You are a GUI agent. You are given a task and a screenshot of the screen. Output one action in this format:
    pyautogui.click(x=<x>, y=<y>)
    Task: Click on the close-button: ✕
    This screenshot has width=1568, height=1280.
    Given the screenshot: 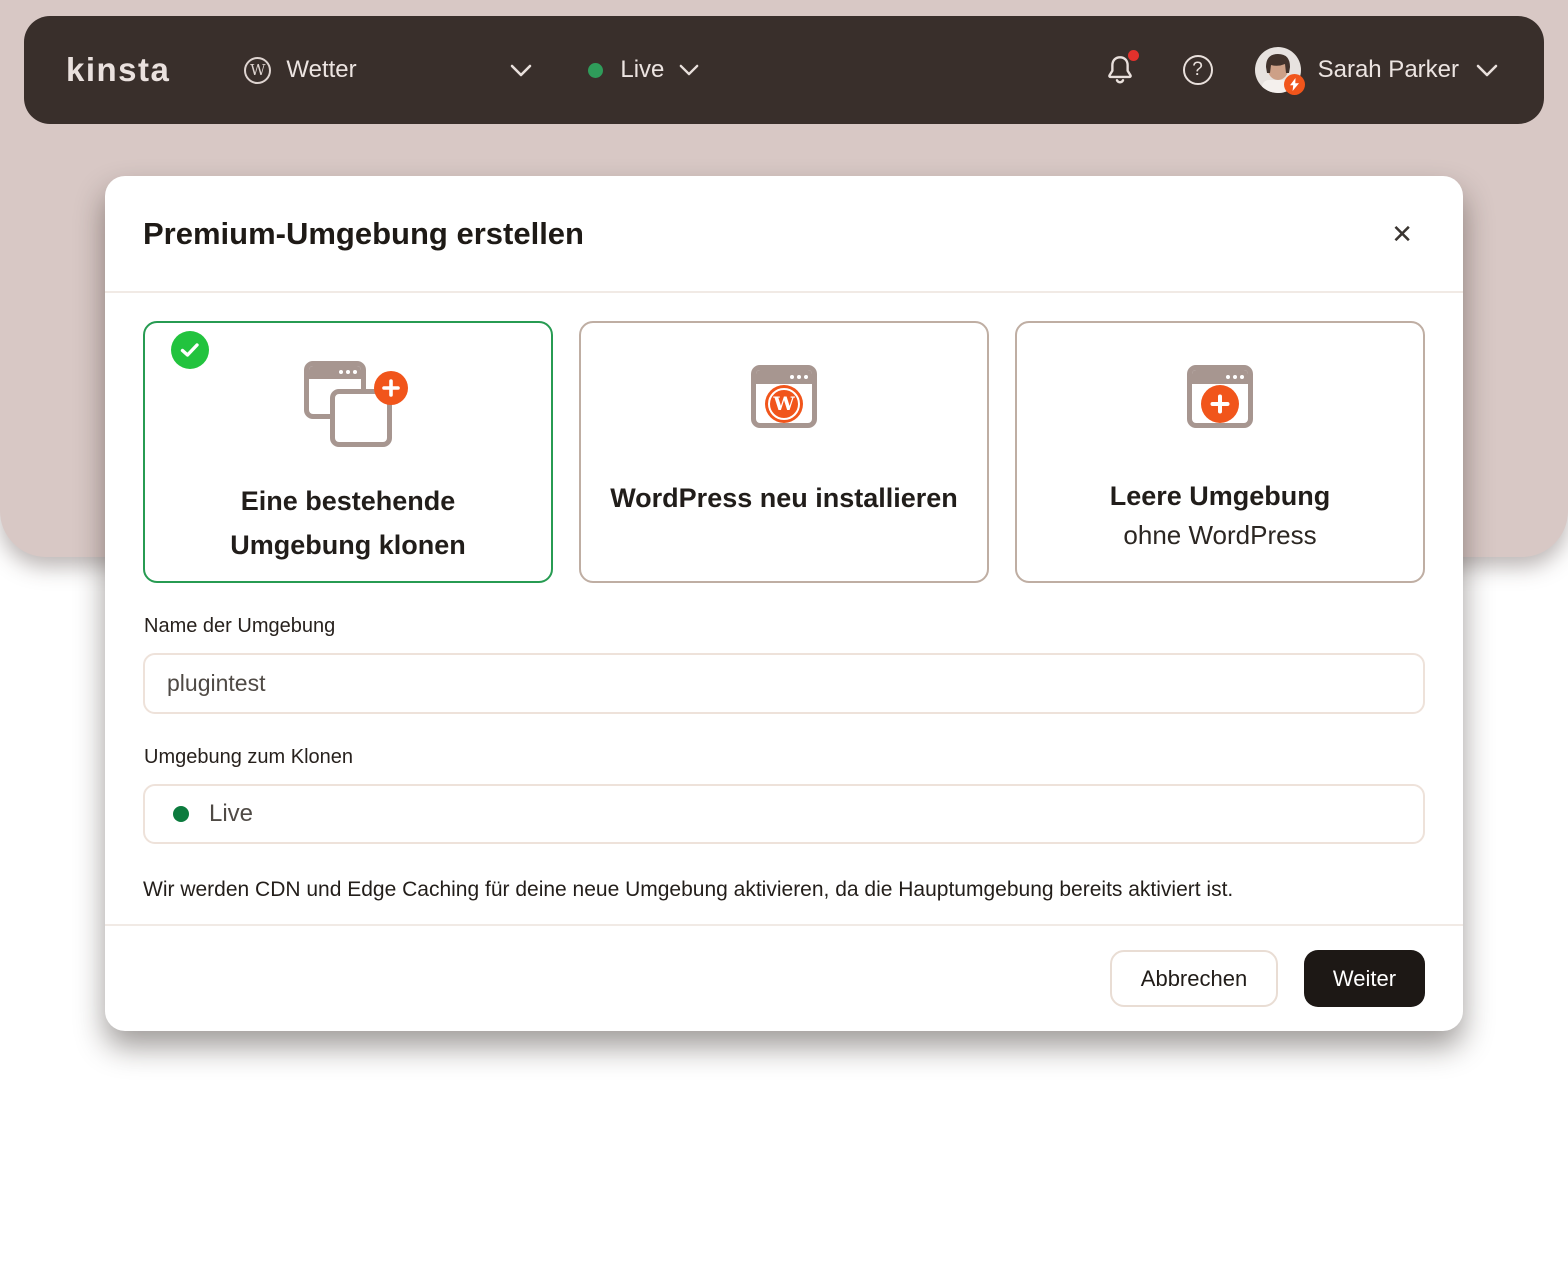 What is the action you would take?
    pyautogui.click(x=1402, y=234)
    